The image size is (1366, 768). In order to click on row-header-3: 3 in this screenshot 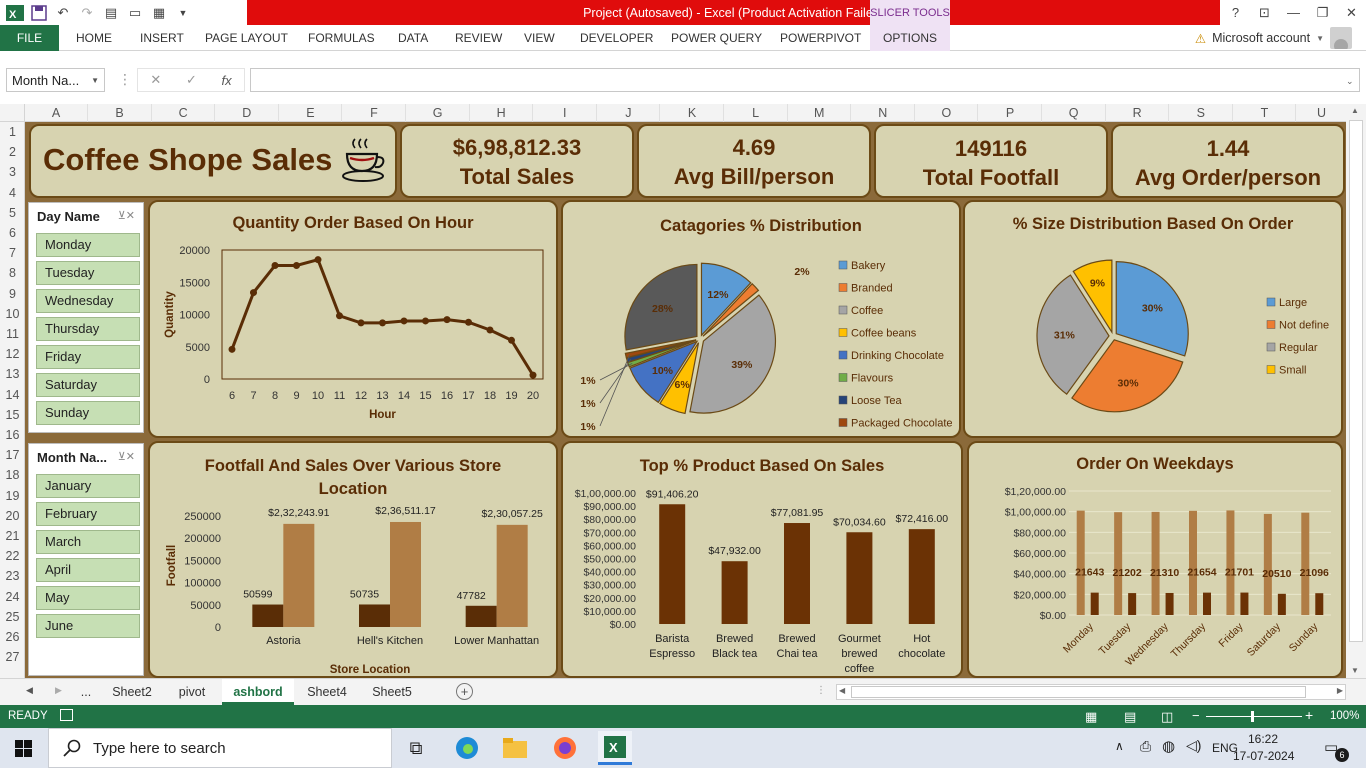, I will do `click(12, 172)`.